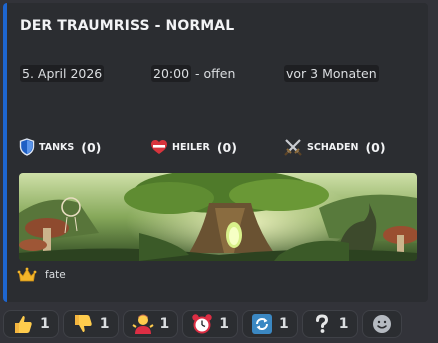  Describe the element at coordinates (171, 73) in the screenshot. I see `event-time-value: 20:00` at that location.